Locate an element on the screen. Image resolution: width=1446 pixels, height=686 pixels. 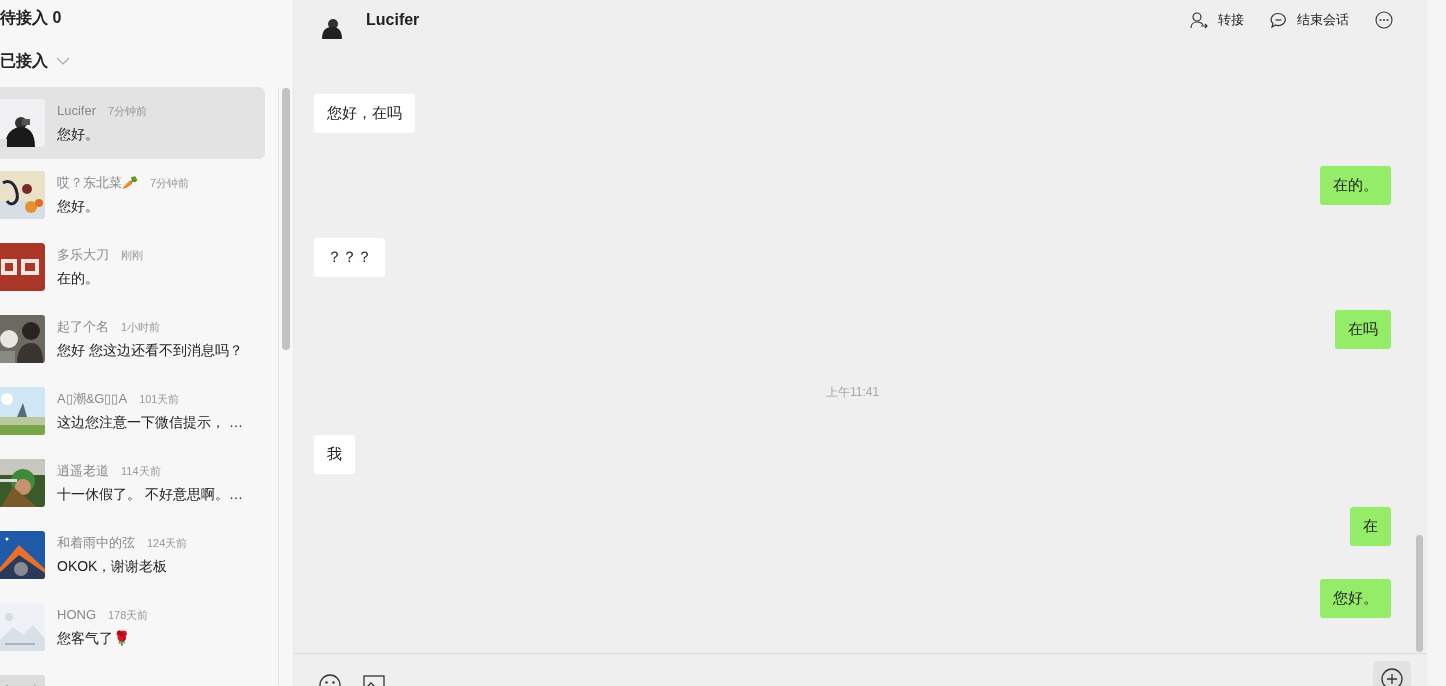
message-bubble: 您好，在吗 is located at coordinates (364, 113).